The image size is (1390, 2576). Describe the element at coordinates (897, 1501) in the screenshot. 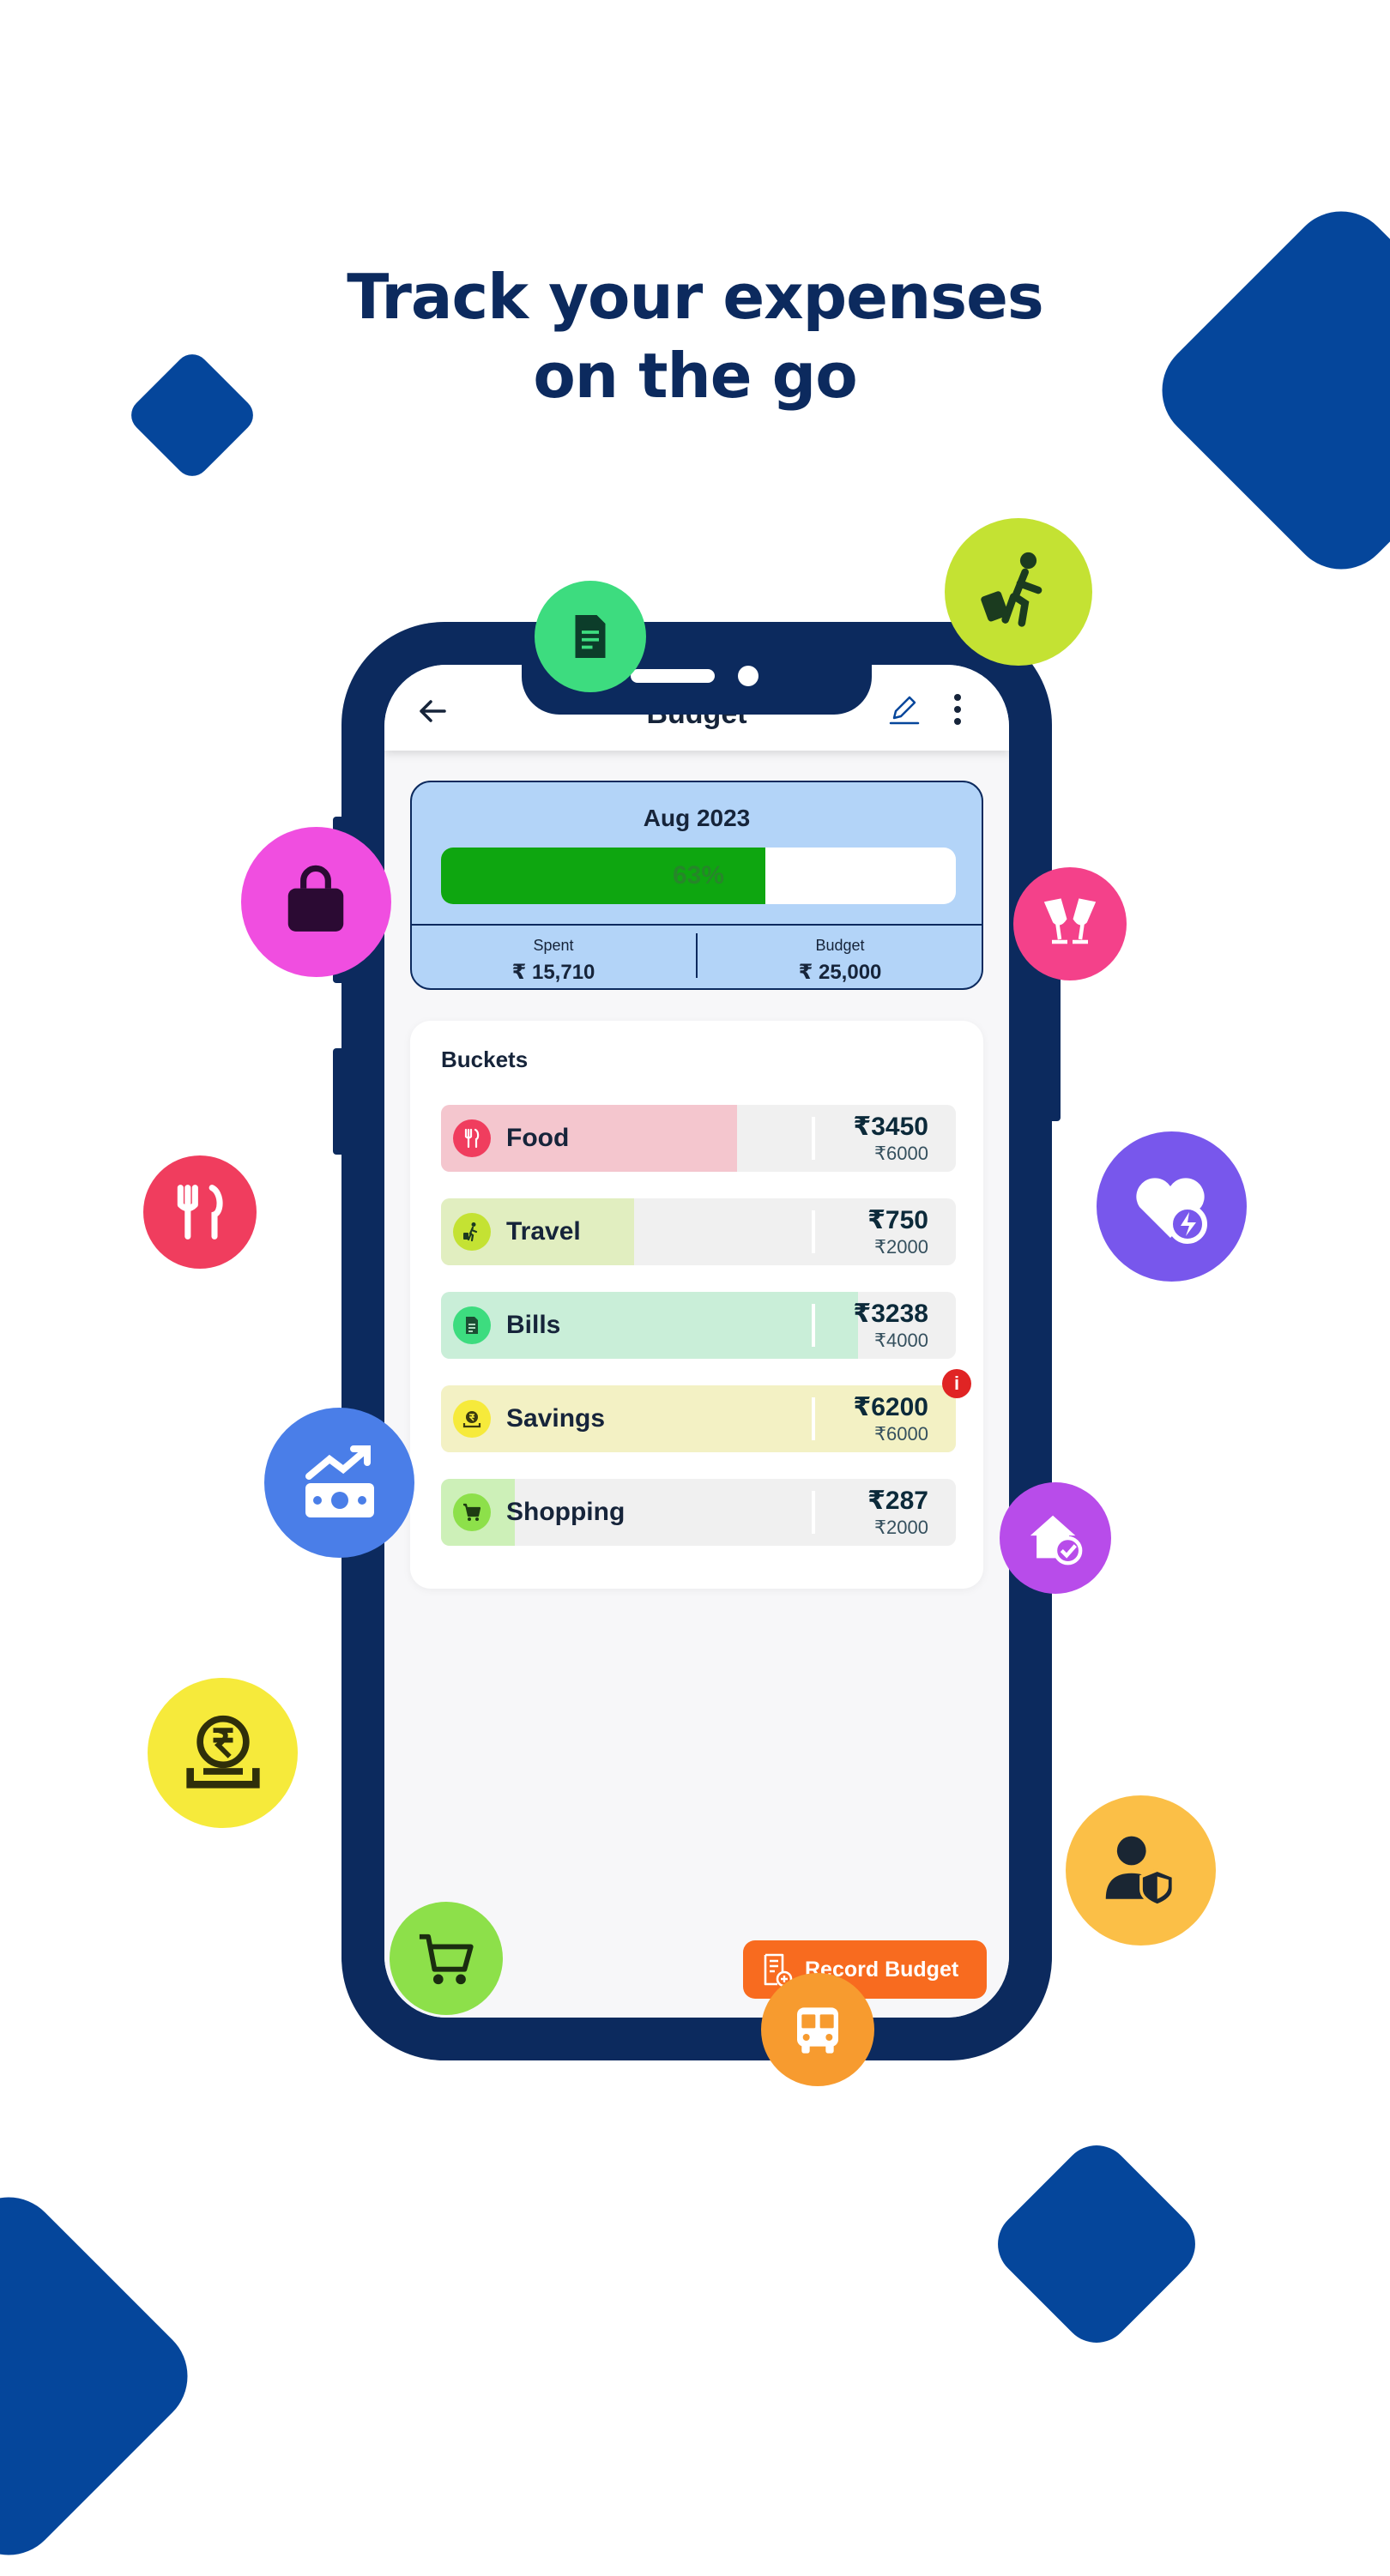

I see `bucket-spent: ₹287` at that location.